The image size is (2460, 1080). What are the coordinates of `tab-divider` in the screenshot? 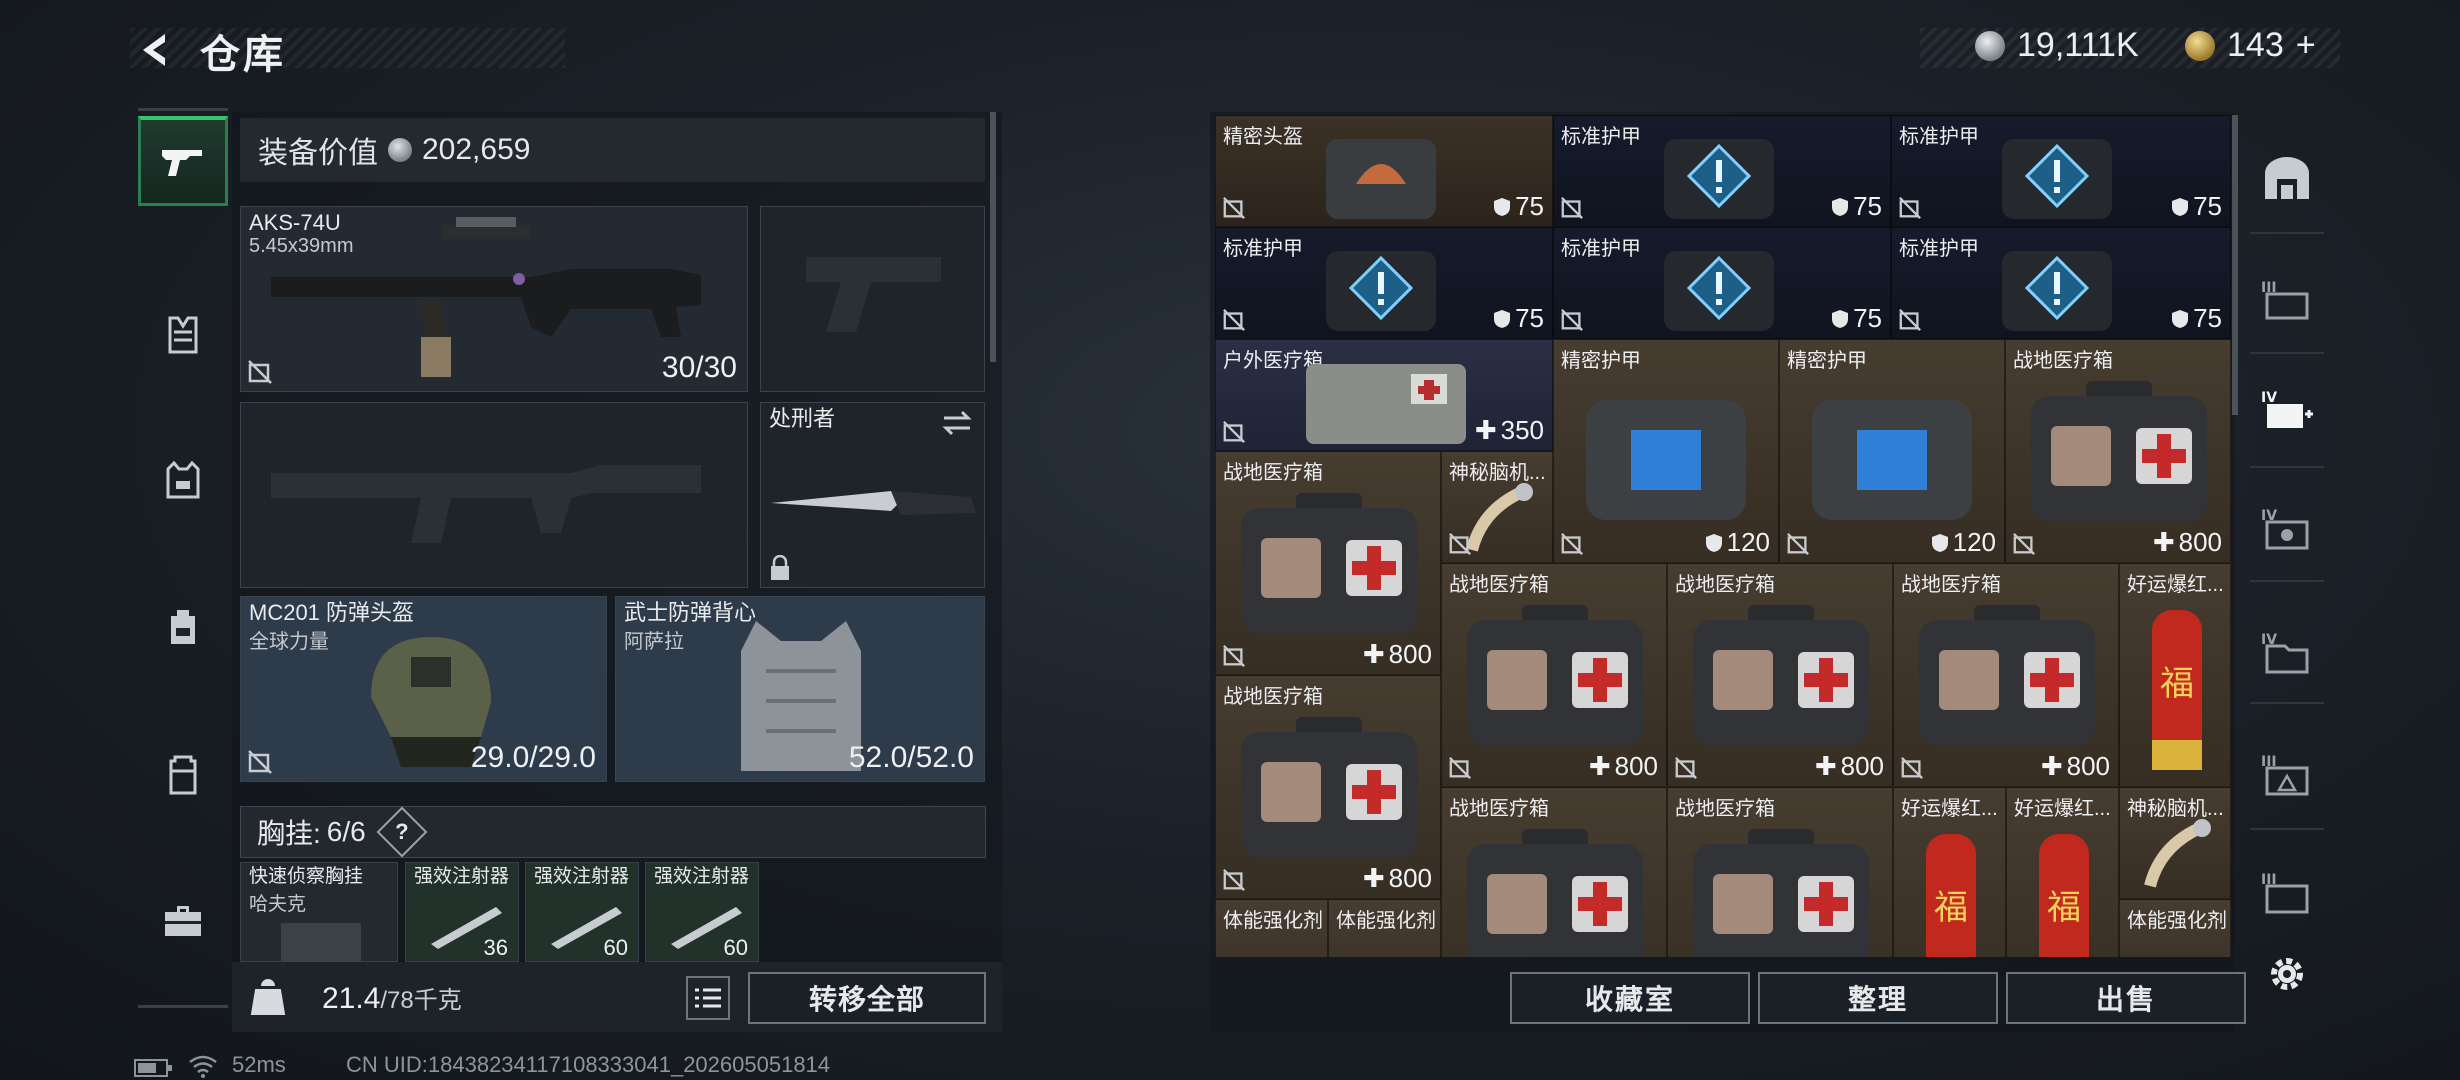 It's located at (2287, 581).